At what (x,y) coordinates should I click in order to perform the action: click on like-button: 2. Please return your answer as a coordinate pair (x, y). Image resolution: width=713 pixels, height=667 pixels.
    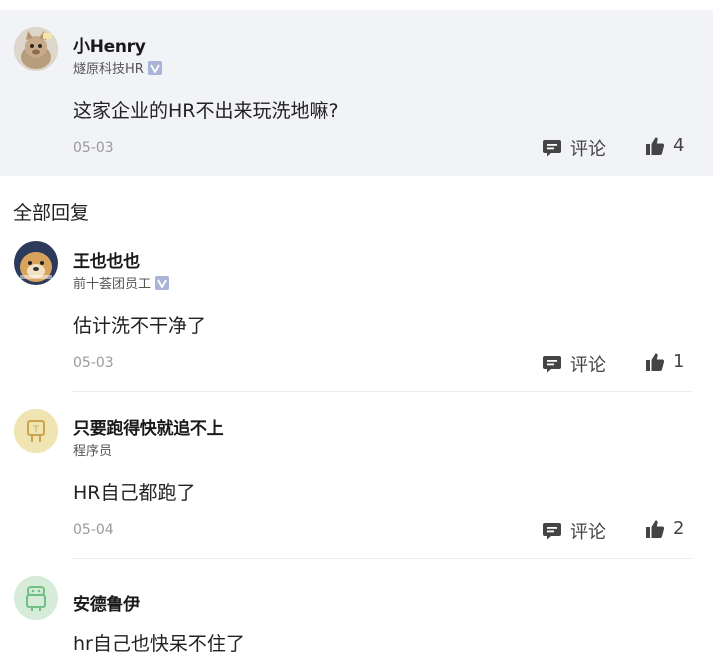
    Looking at the image, I should click on (664, 528).